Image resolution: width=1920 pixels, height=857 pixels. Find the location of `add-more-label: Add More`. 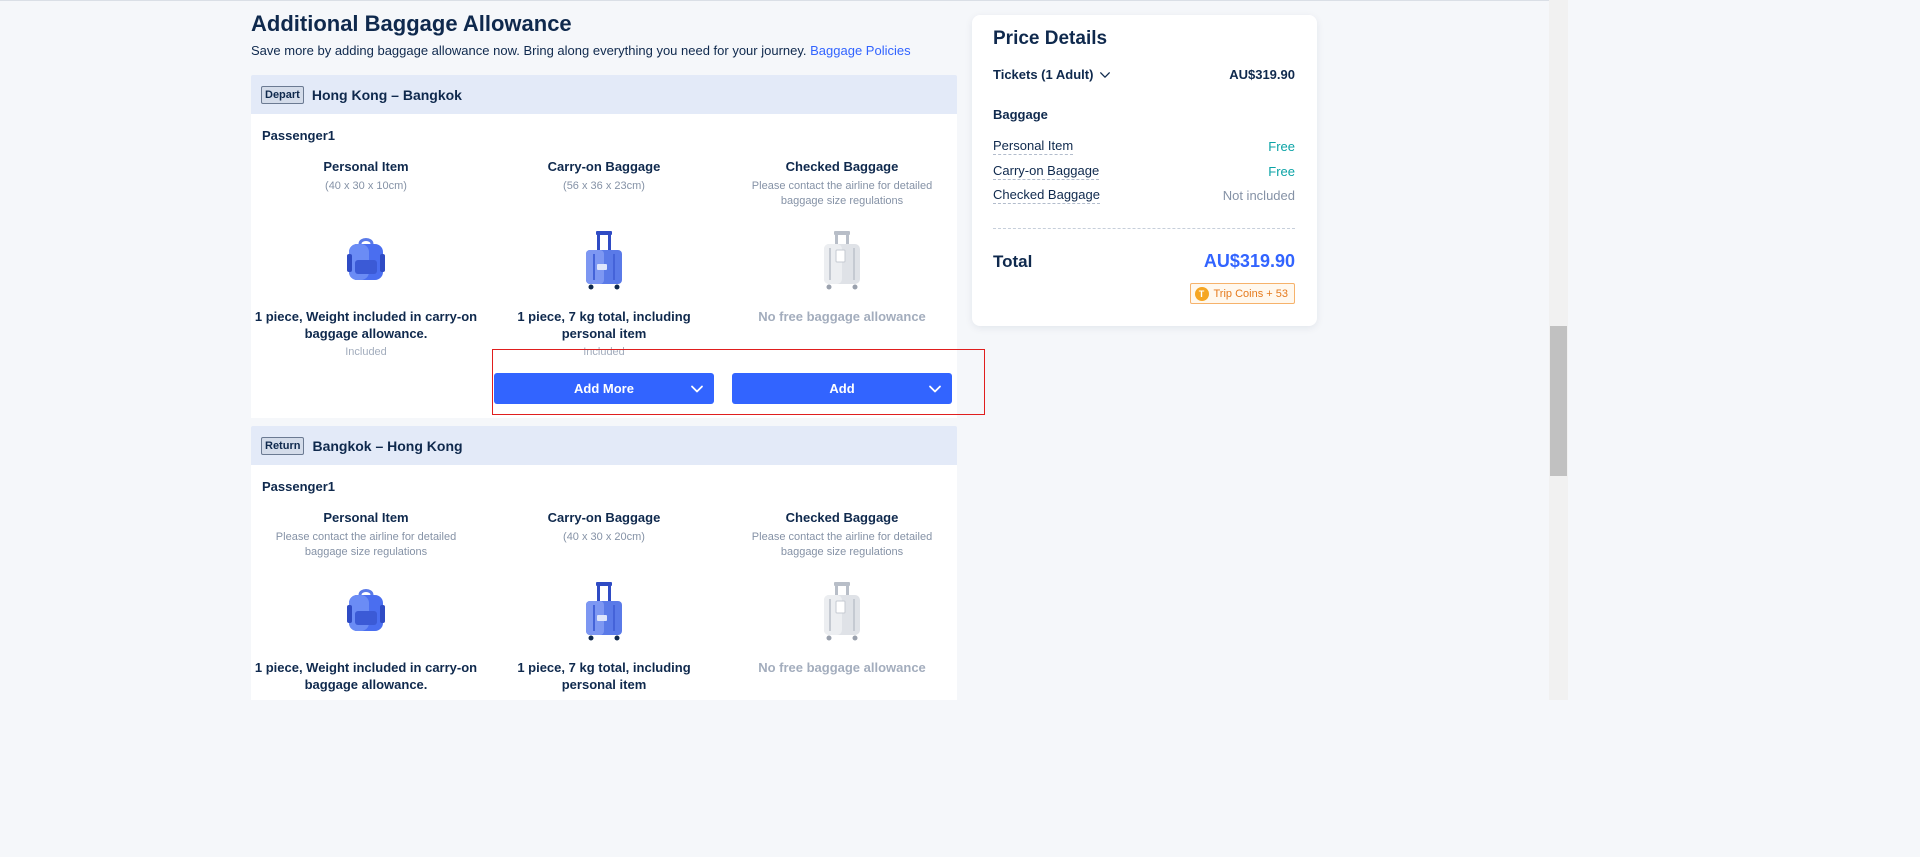

add-more-label: Add More is located at coordinates (604, 388).